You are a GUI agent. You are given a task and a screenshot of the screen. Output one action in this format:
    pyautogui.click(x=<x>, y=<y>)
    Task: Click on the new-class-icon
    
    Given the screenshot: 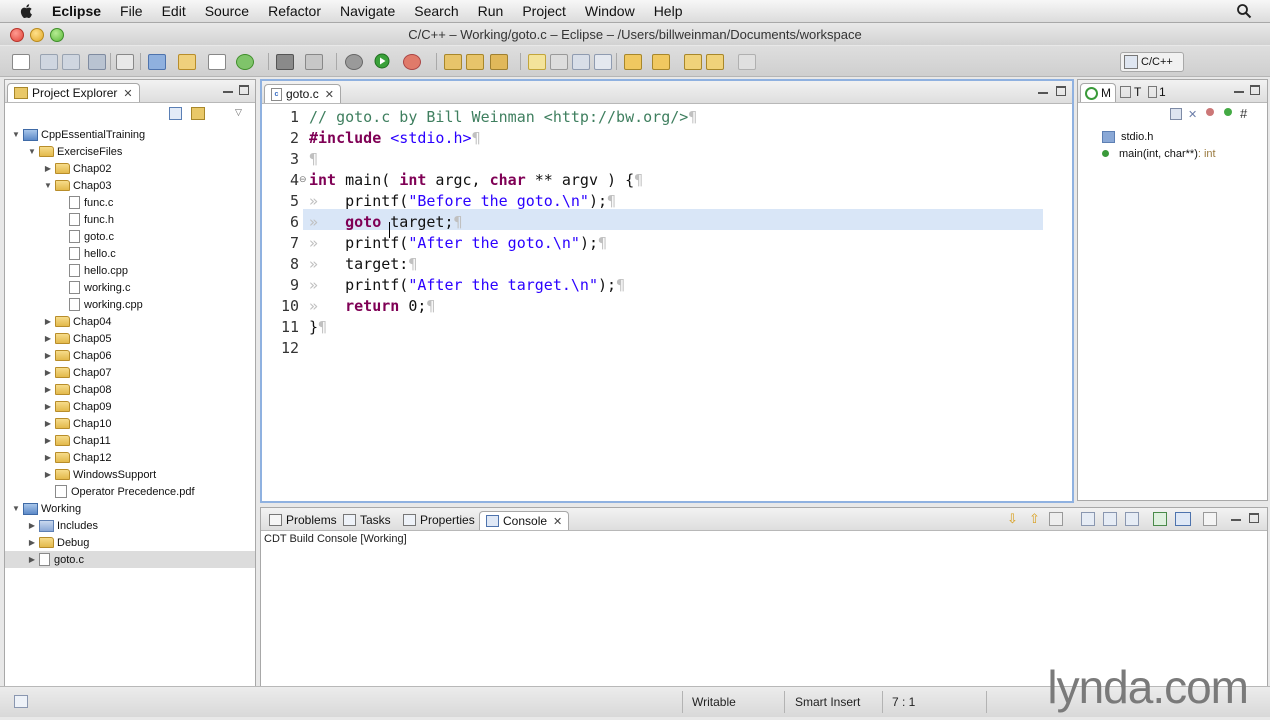 What is the action you would take?
    pyautogui.click(x=217, y=62)
    